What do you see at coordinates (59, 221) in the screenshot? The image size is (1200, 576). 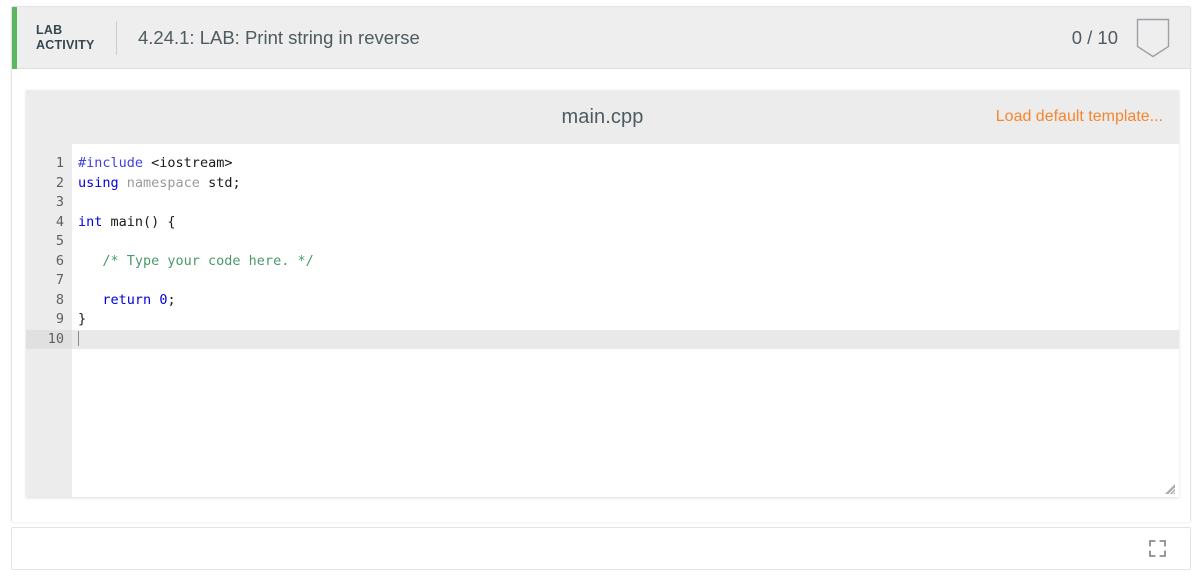 I see `line-number: 4` at bounding box center [59, 221].